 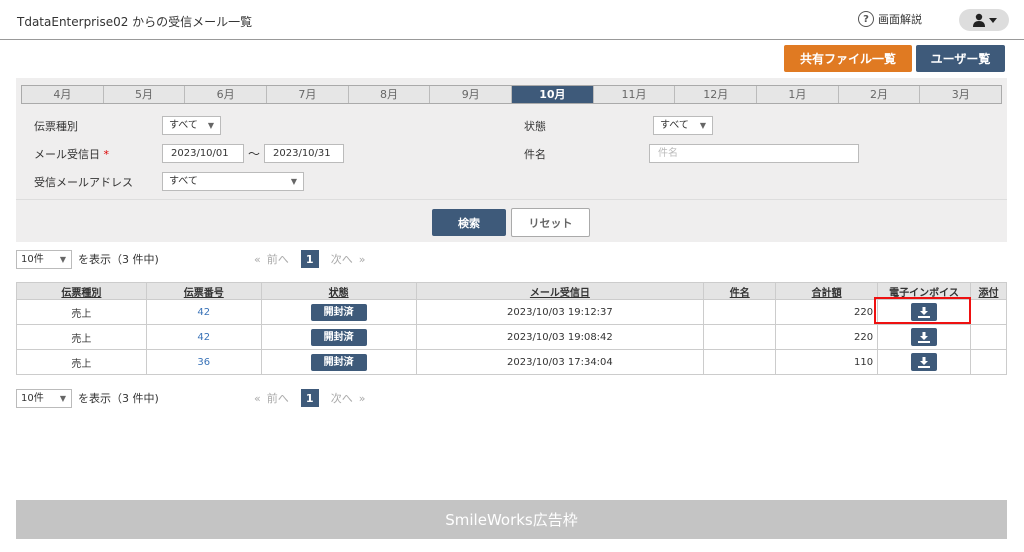 I want to click on date-from-input: 2023/10/01, so click(x=203, y=153).